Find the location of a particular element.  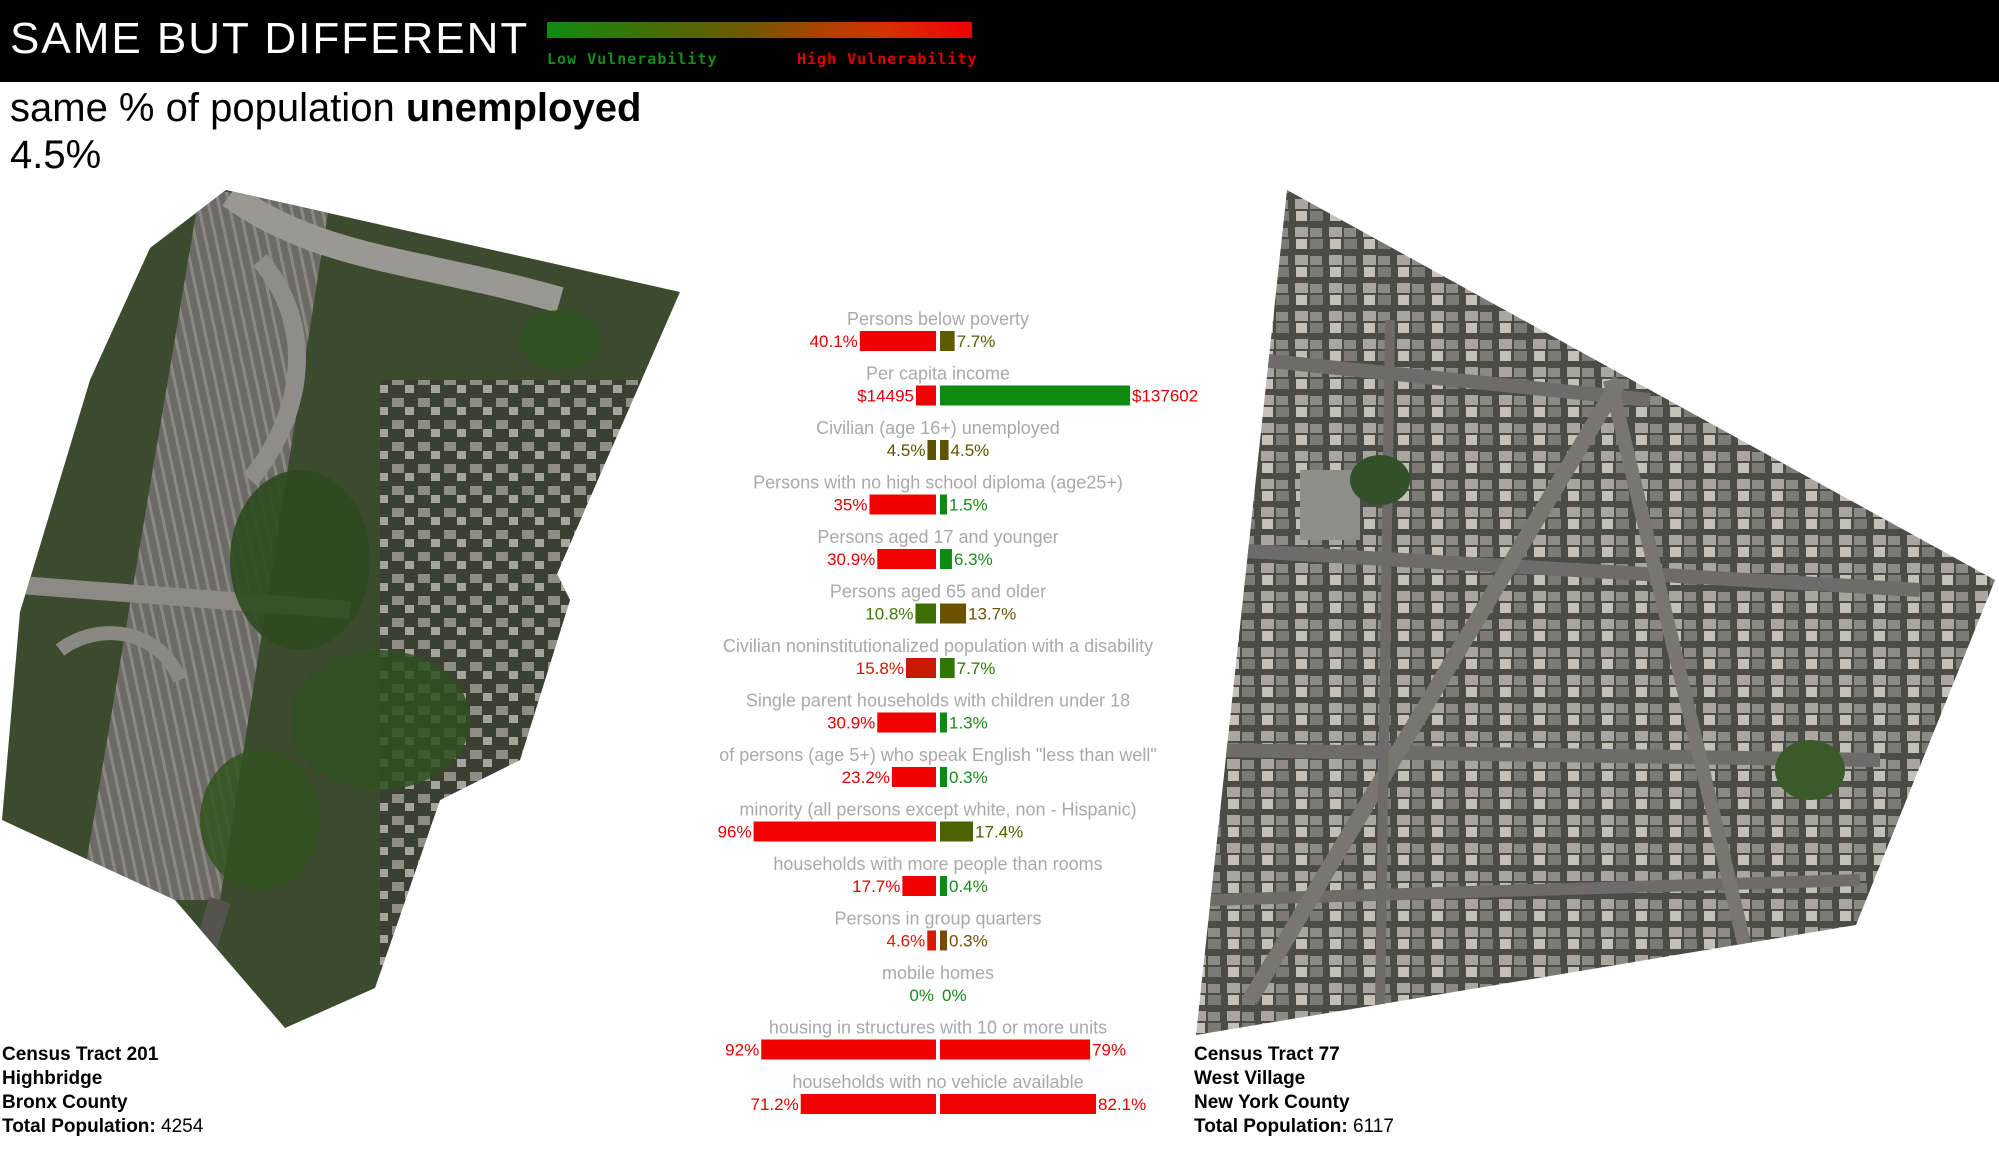

tract-county-right: New York County is located at coordinates (1272, 1102).